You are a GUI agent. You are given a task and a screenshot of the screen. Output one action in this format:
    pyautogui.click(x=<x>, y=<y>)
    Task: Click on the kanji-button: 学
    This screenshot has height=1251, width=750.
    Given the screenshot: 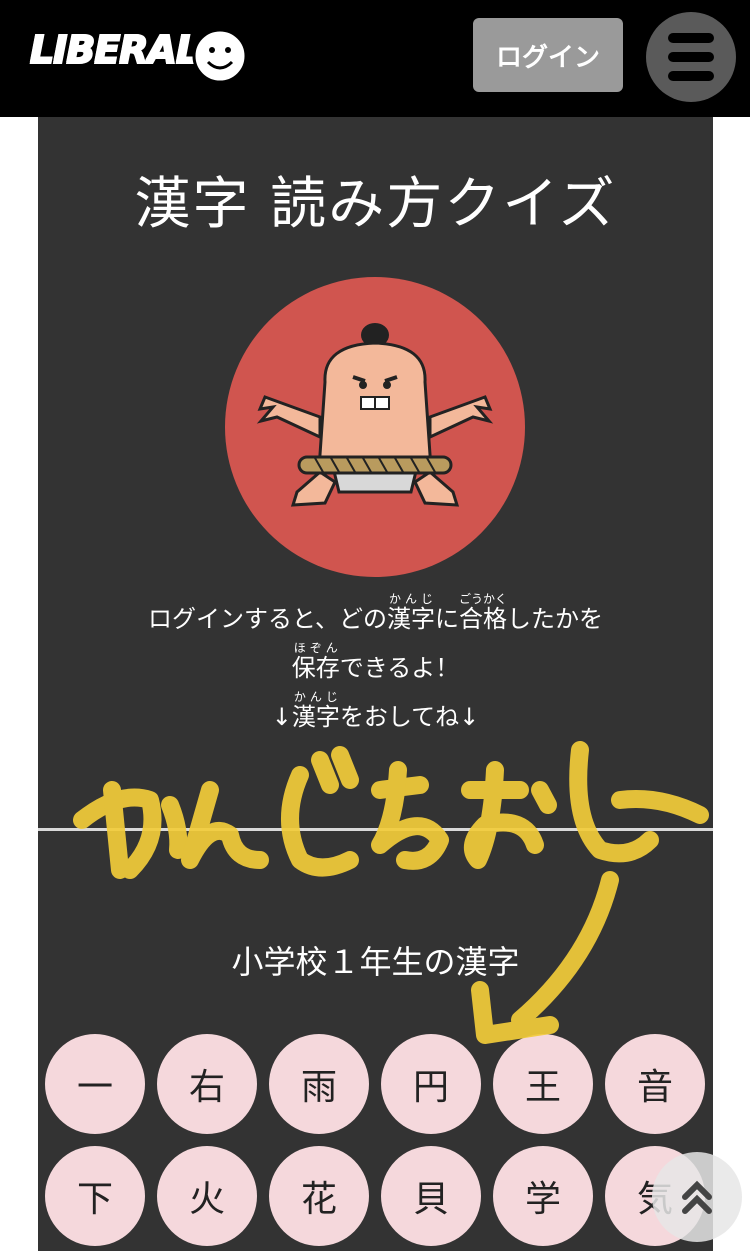 What is the action you would take?
    pyautogui.click(x=543, y=1196)
    